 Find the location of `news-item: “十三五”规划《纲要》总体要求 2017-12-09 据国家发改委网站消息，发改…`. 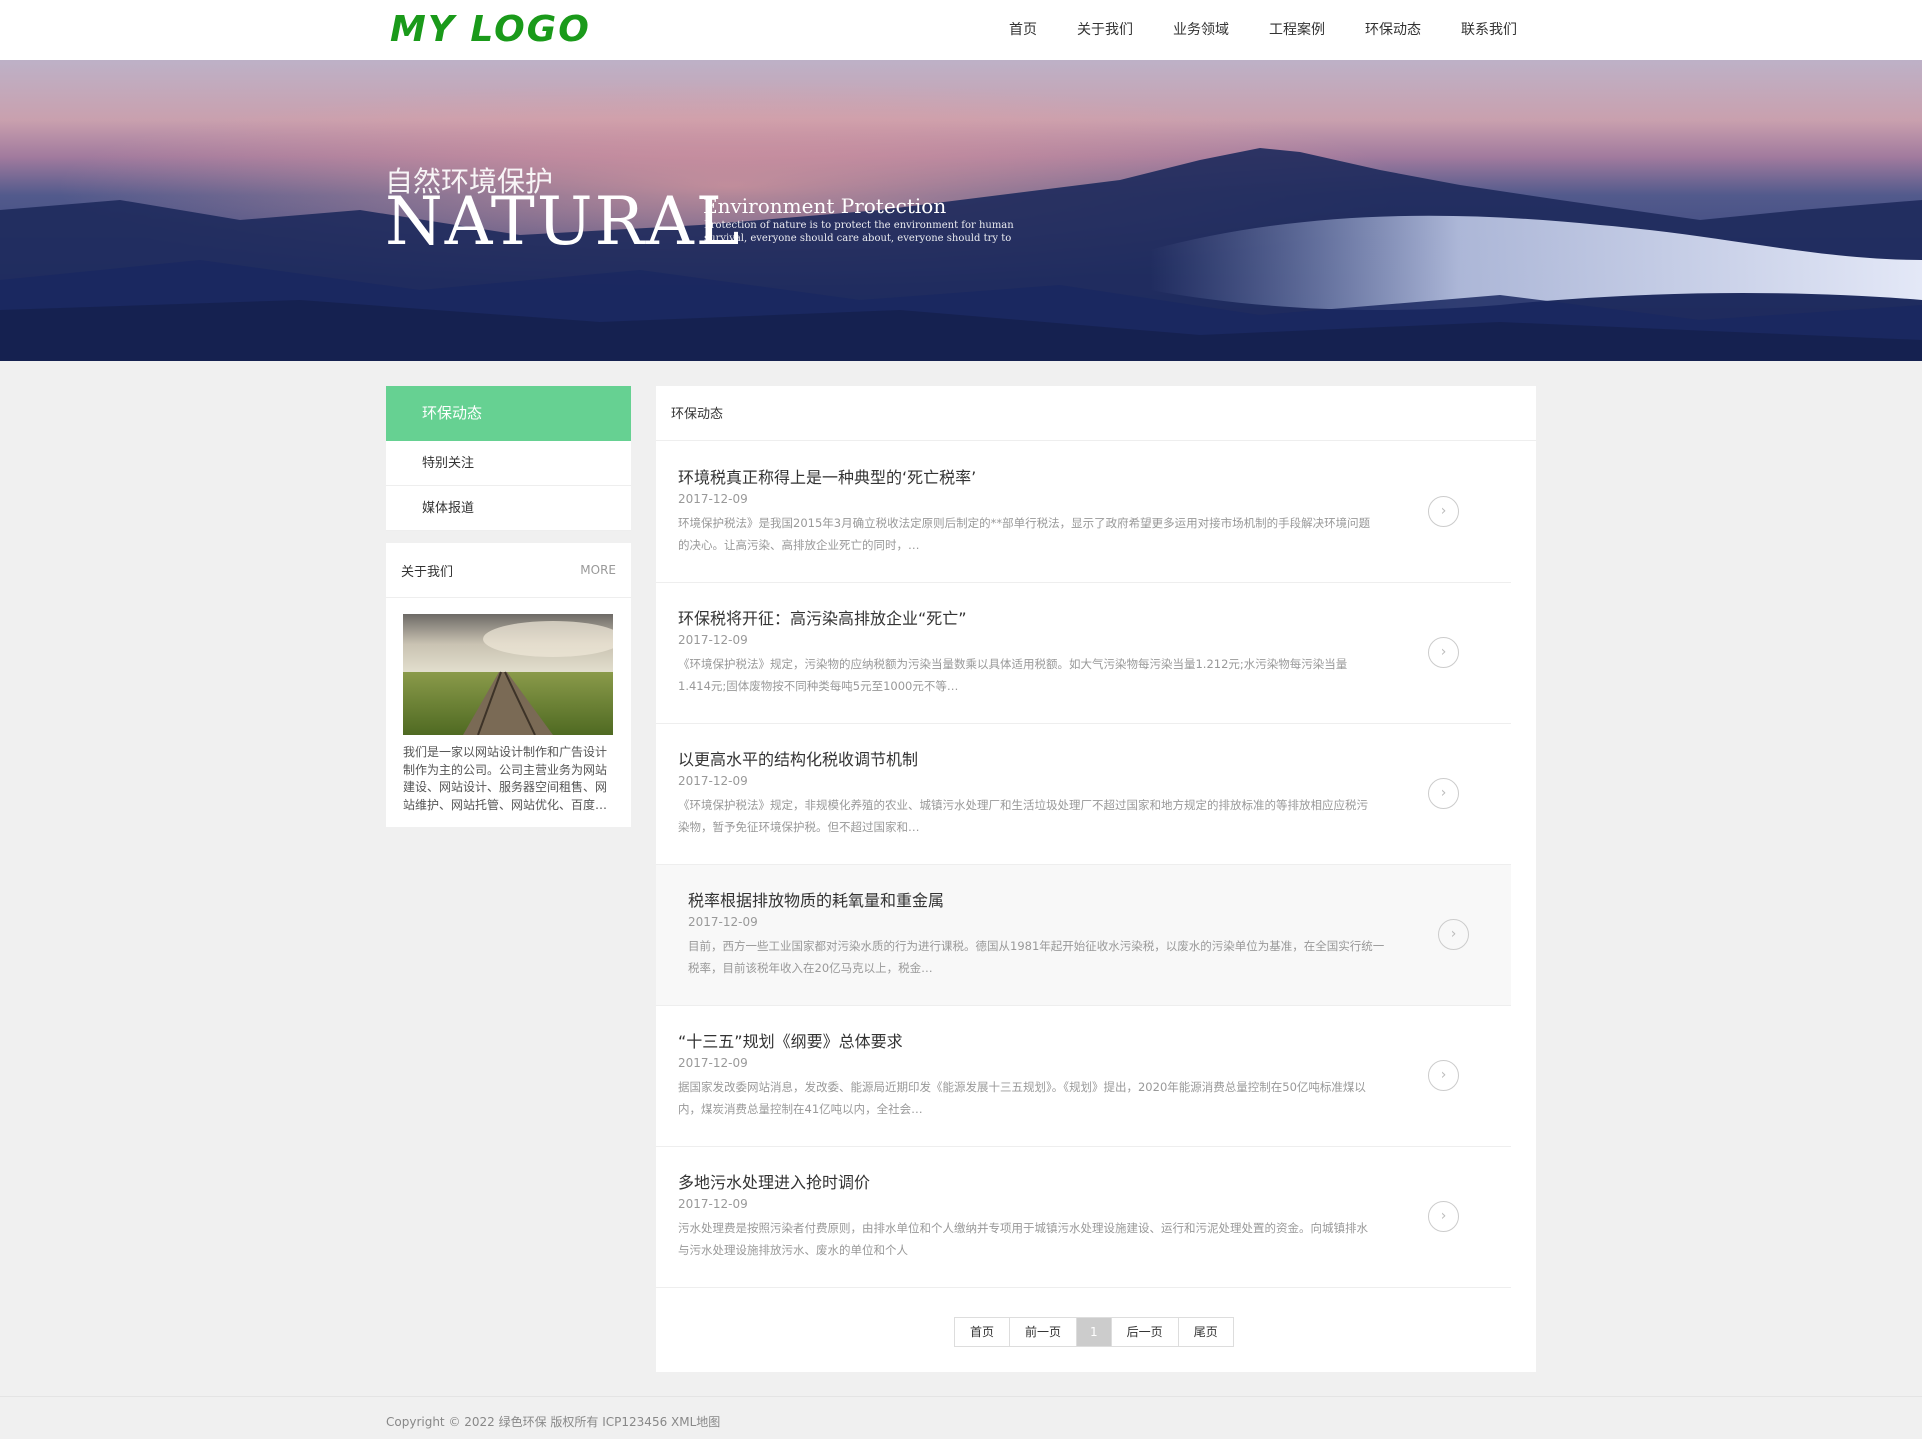

news-item: “十三五”规划《纲要》总体要求 2017-12-09 据国家发改委网站消息，发改… is located at coordinates (1083, 1076).